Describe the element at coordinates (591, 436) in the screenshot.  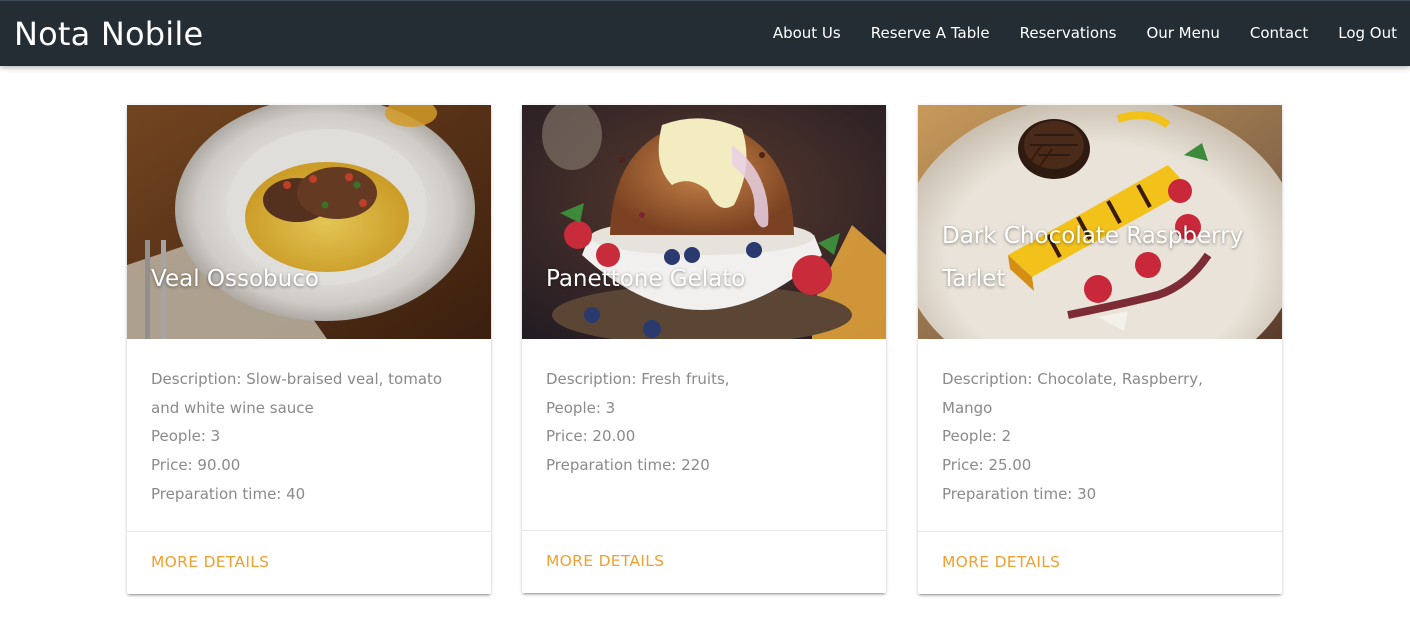
I see `card-price: Price: 20.00` at that location.